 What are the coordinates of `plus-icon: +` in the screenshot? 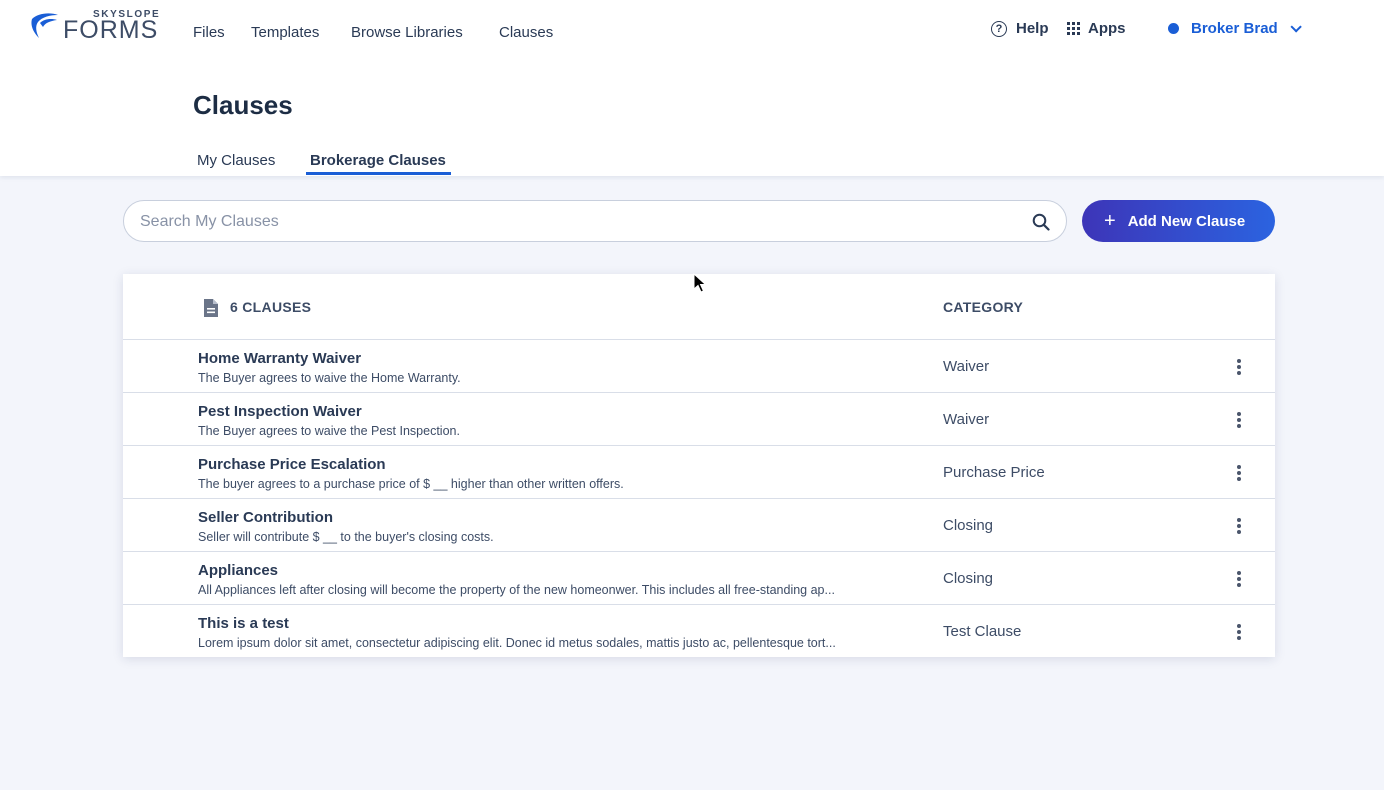 It's located at (1110, 221).